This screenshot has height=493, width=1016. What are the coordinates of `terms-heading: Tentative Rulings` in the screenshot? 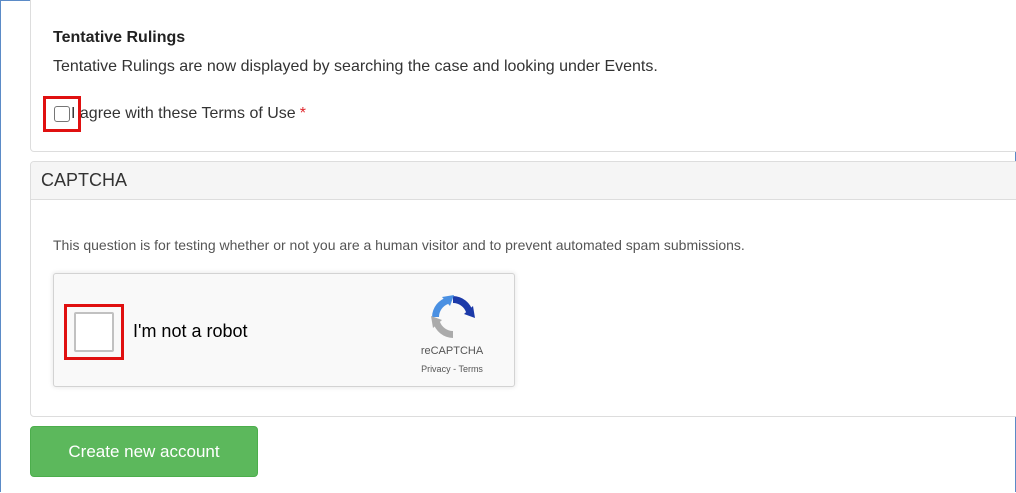 It's located at (119, 37).